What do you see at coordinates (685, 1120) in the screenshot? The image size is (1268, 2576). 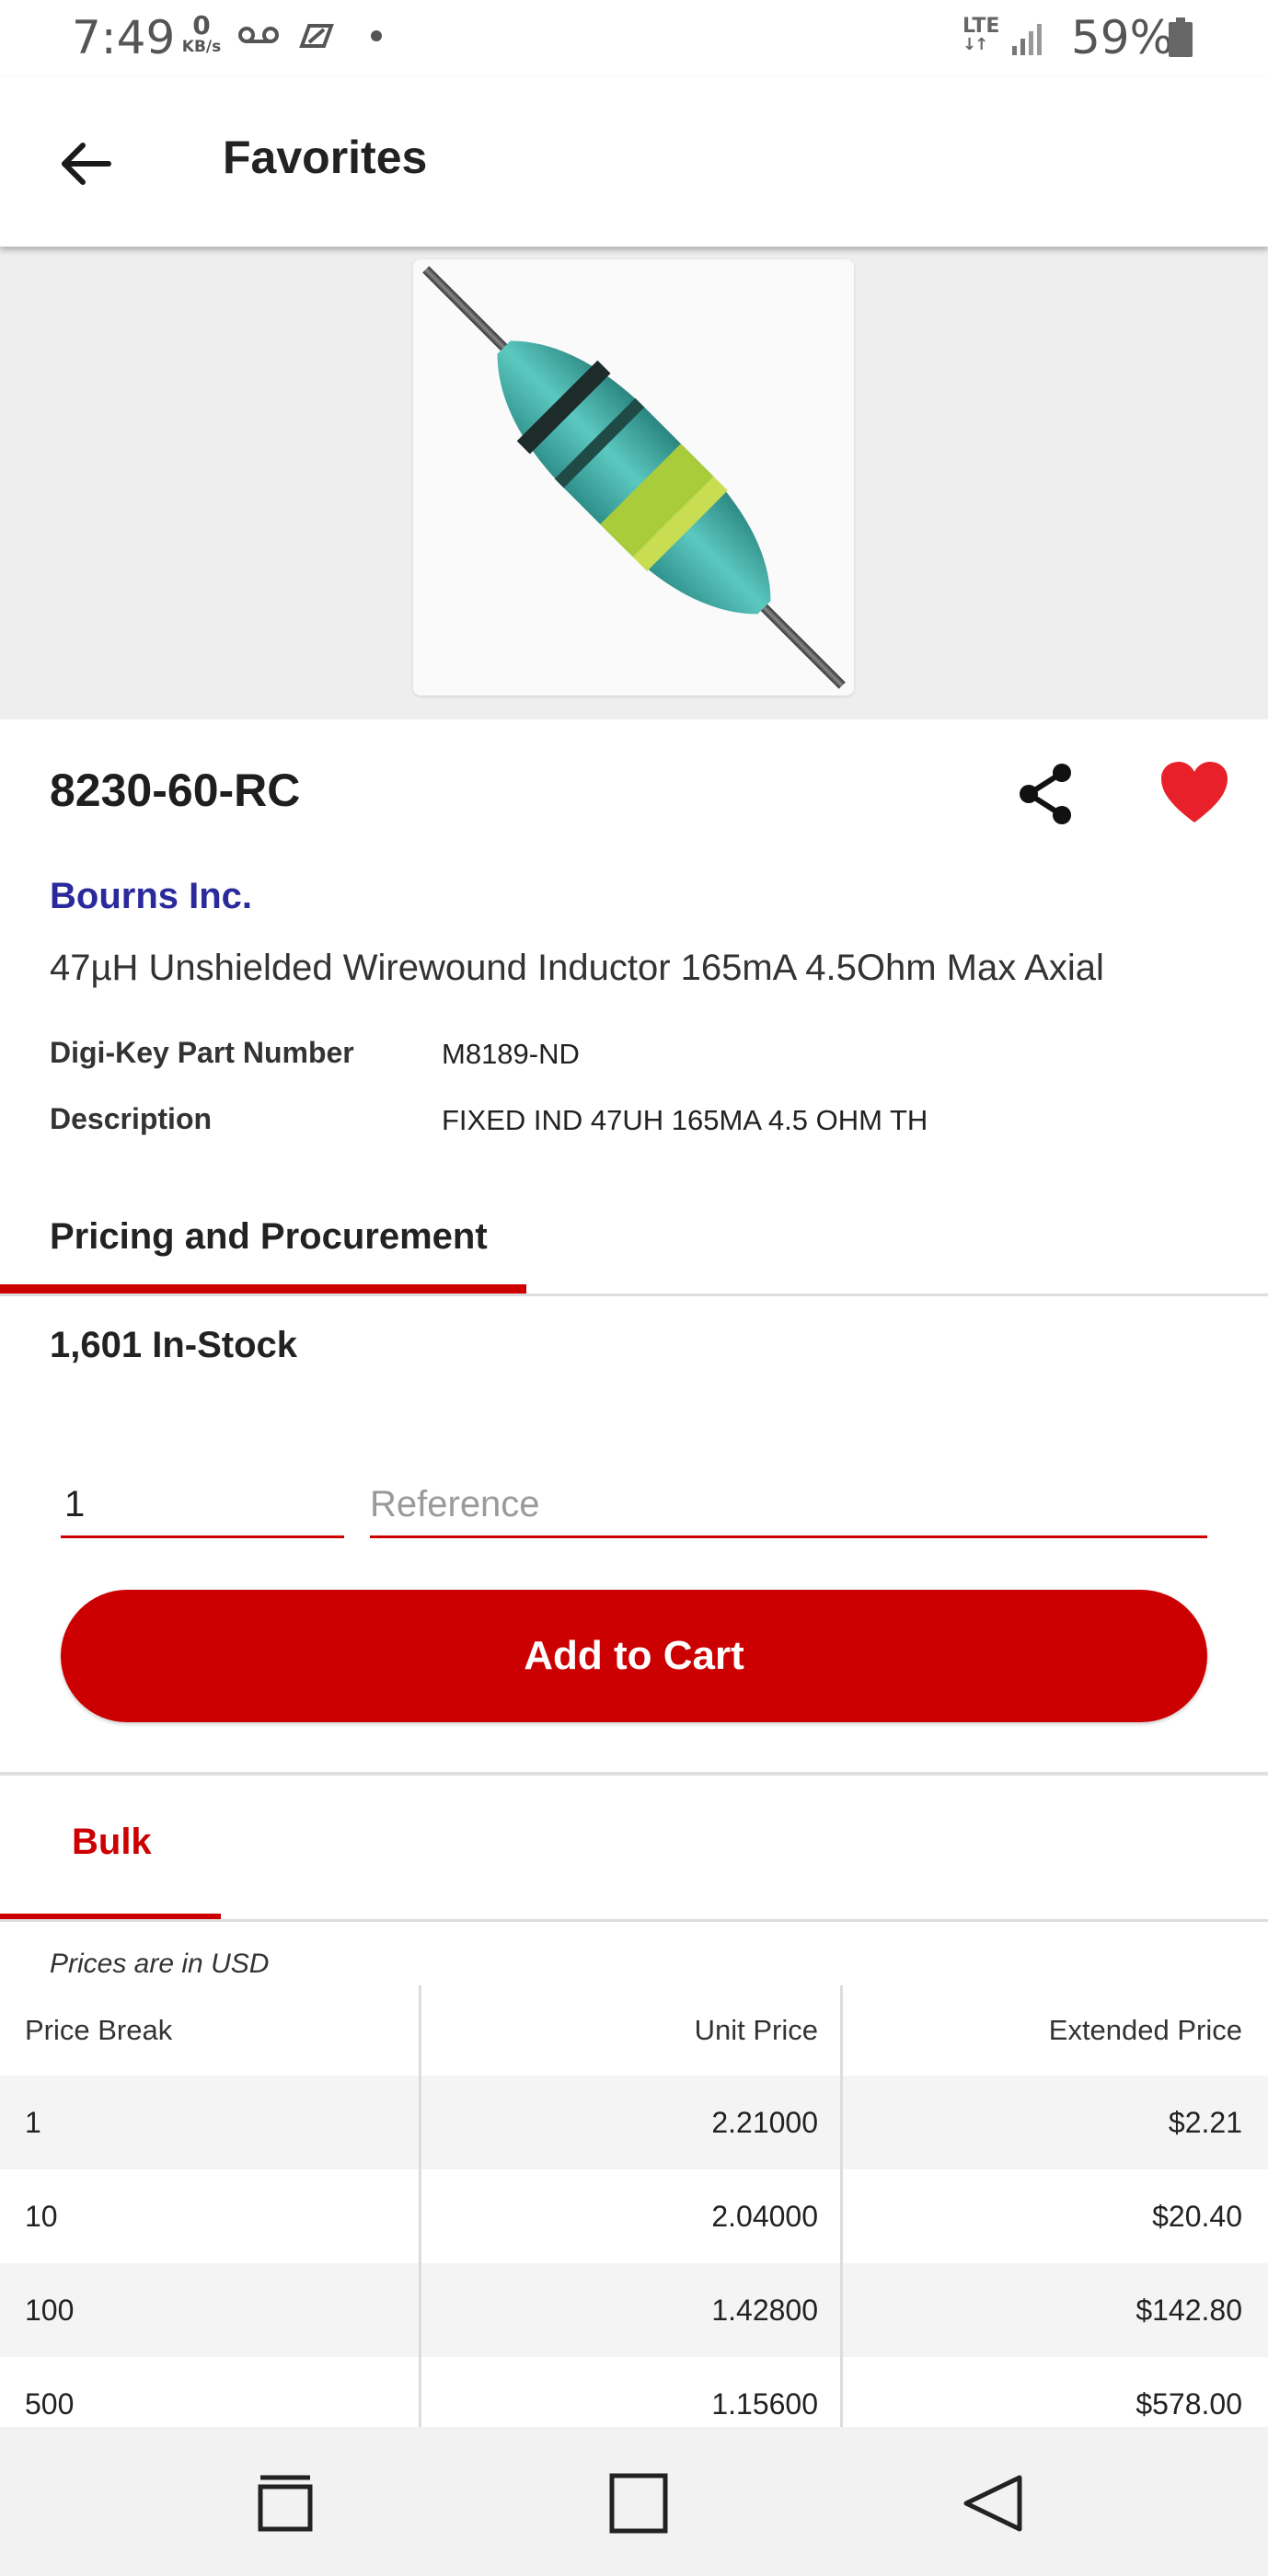 I see `spec-value-description: FIXED IND 47UH 165MA 4.5 OHM TH` at bounding box center [685, 1120].